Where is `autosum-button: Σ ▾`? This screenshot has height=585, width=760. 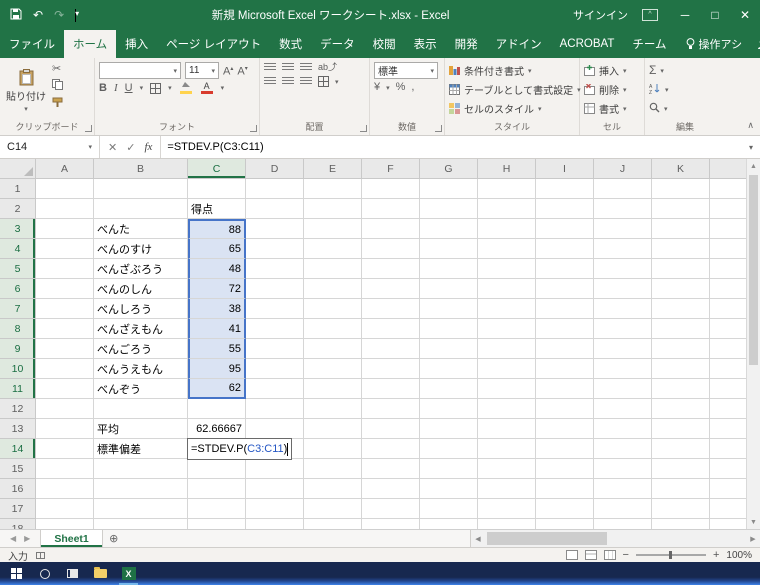 autosum-button: Σ ▾ is located at coordinates (685, 70).